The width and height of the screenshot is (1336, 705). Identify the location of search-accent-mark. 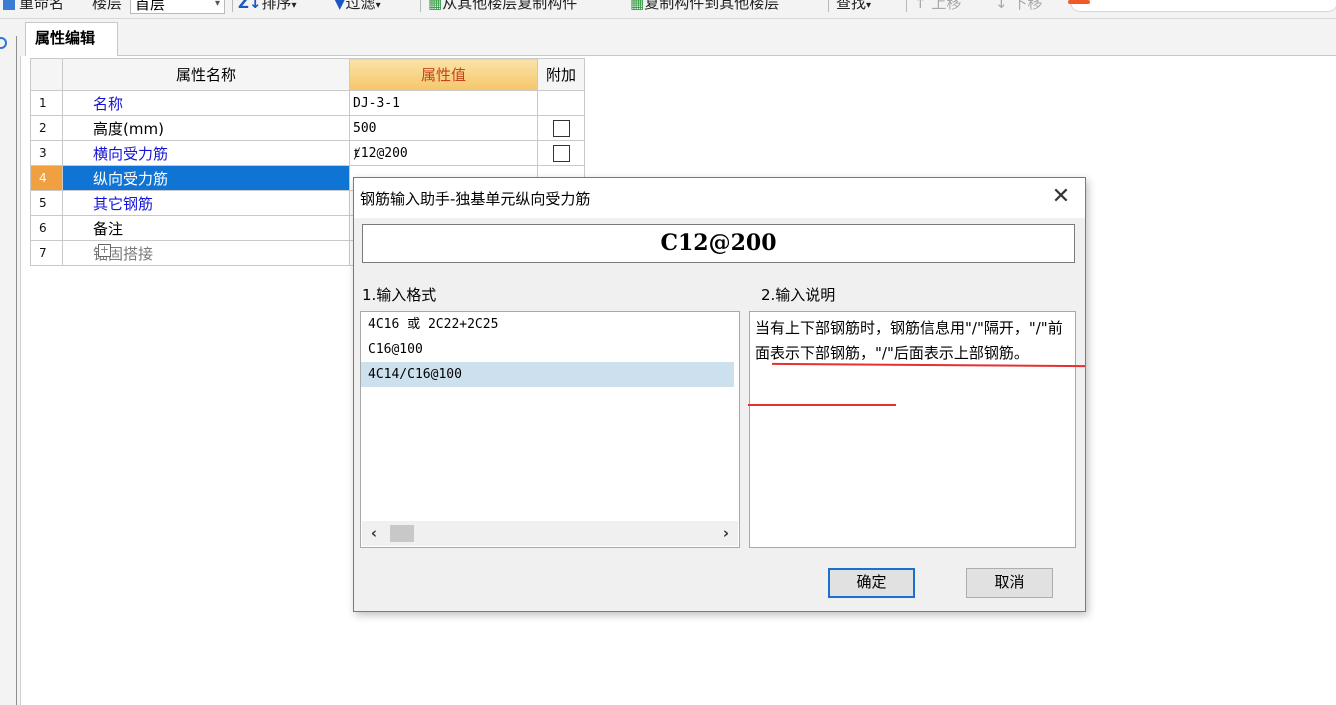
(1079, 2).